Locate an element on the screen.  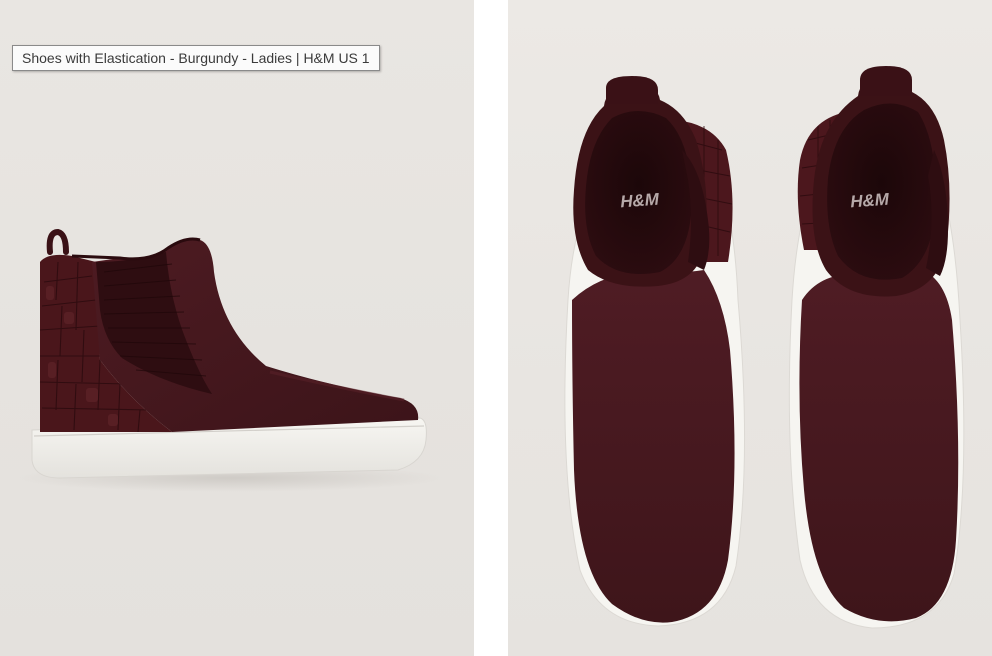
insole-logo-left: H&M is located at coordinates (640, 201).